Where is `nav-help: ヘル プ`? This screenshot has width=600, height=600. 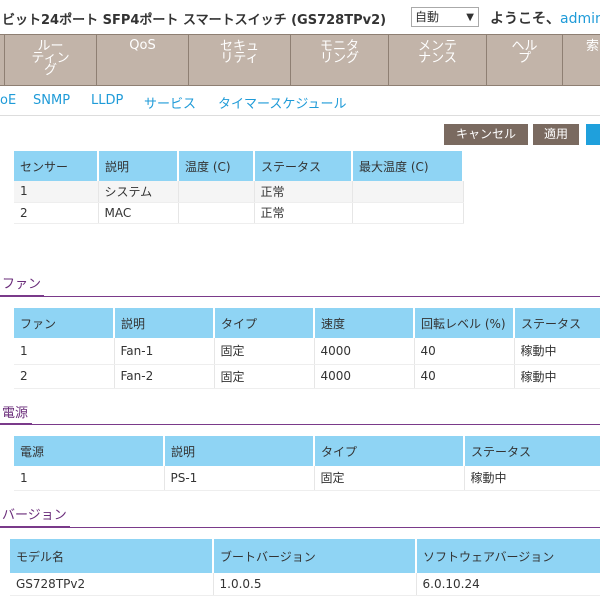
nav-help: ヘル プ is located at coordinates (524, 60).